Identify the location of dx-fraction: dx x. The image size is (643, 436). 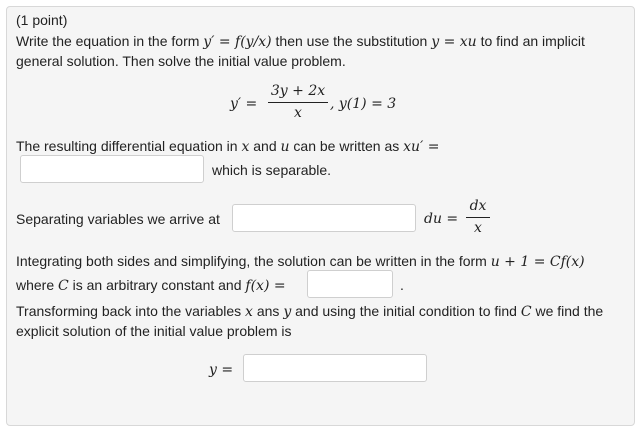
(478, 217).